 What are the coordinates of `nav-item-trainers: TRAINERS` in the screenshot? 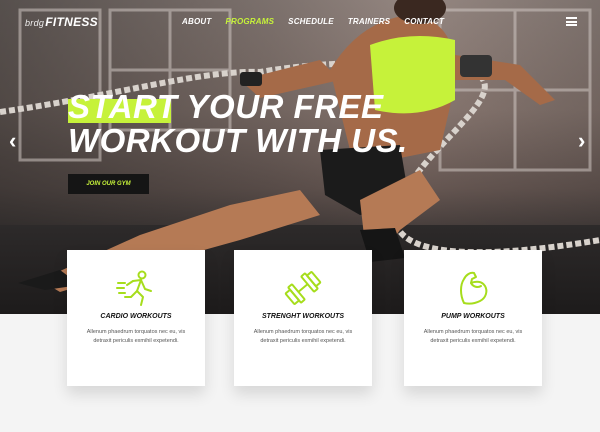 It's located at (369, 21).